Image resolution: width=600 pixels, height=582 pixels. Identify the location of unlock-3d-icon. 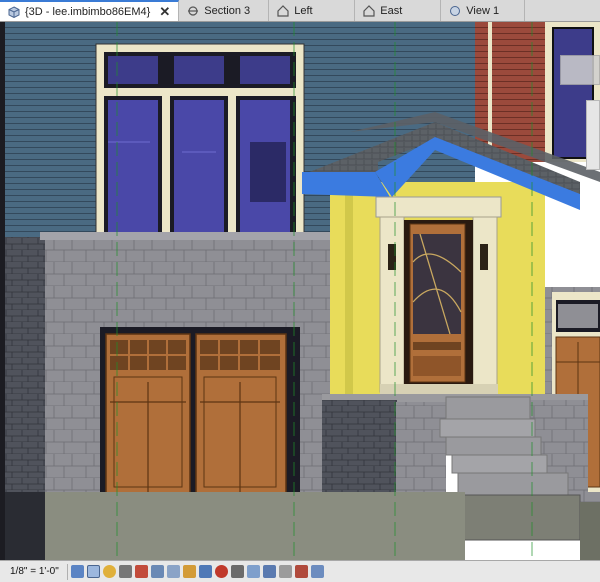
(189, 571).